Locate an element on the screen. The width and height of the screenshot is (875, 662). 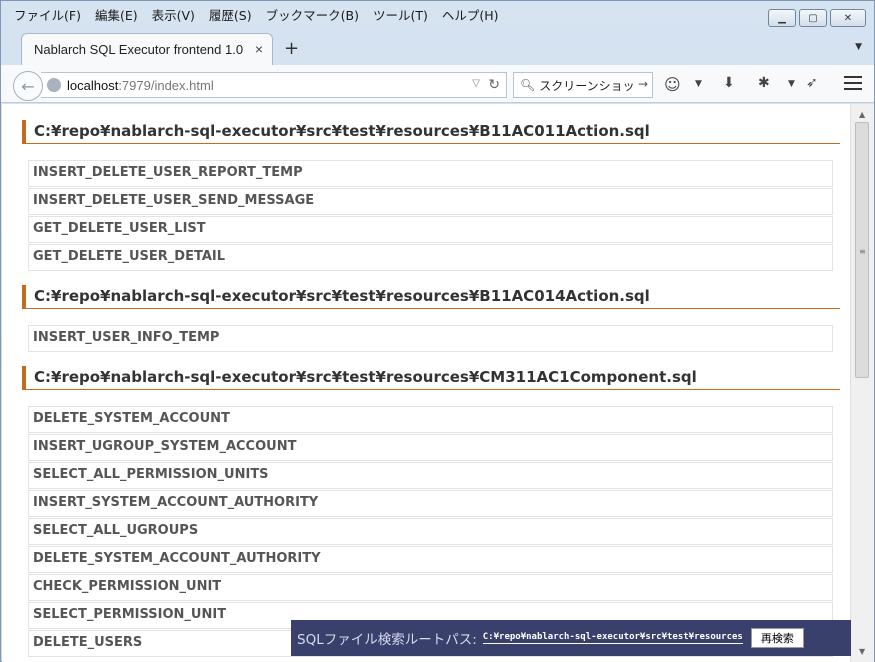
maximize-icon: ▢ is located at coordinates (813, 18).